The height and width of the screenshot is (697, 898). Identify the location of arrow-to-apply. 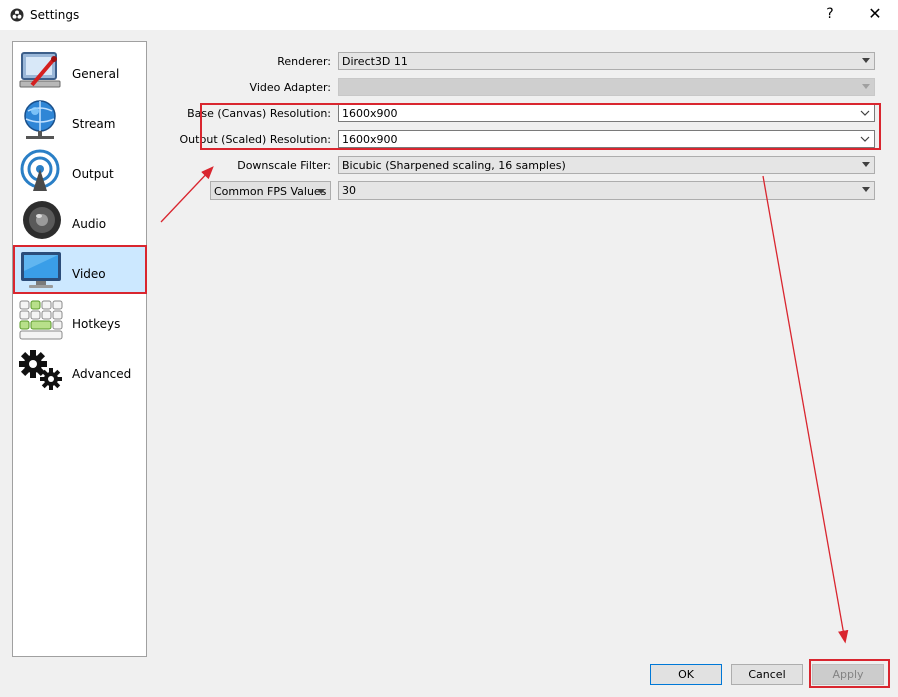
(805, 409).